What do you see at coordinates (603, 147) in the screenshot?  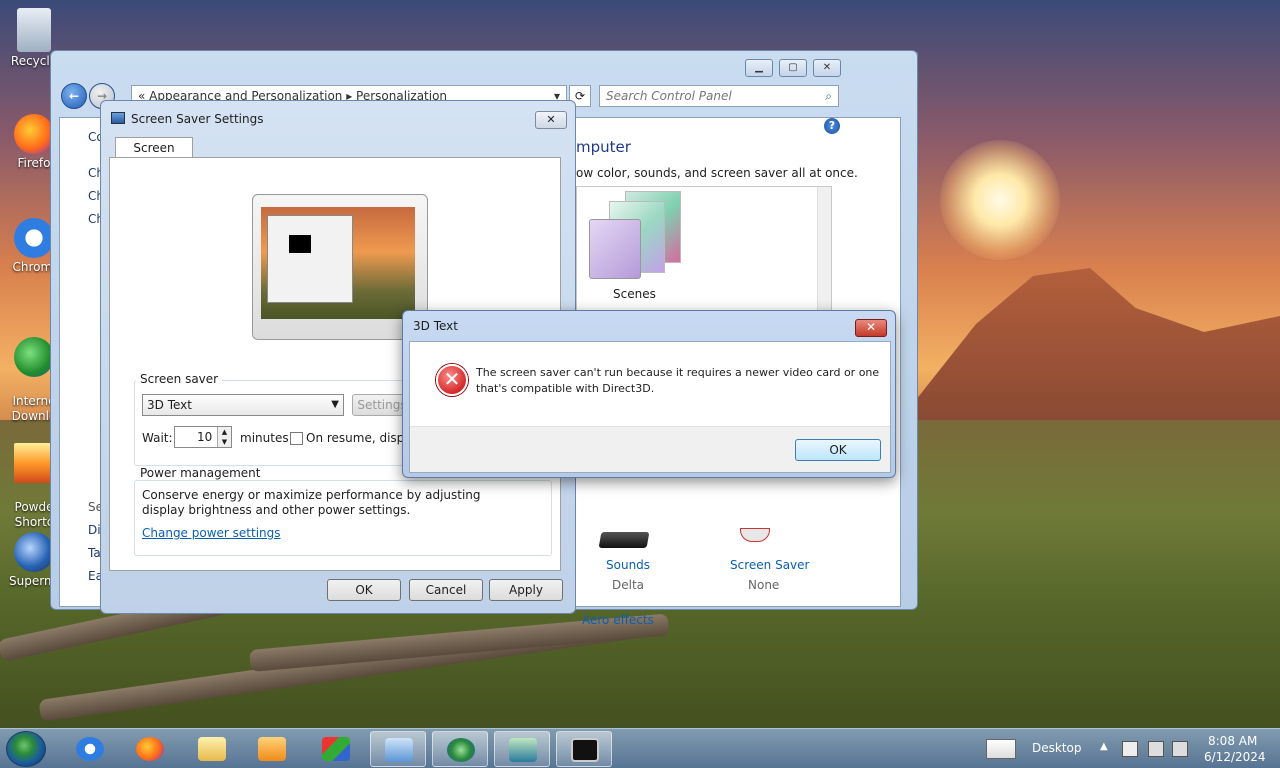 I see `page-heading: mputer` at bounding box center [603, 147].